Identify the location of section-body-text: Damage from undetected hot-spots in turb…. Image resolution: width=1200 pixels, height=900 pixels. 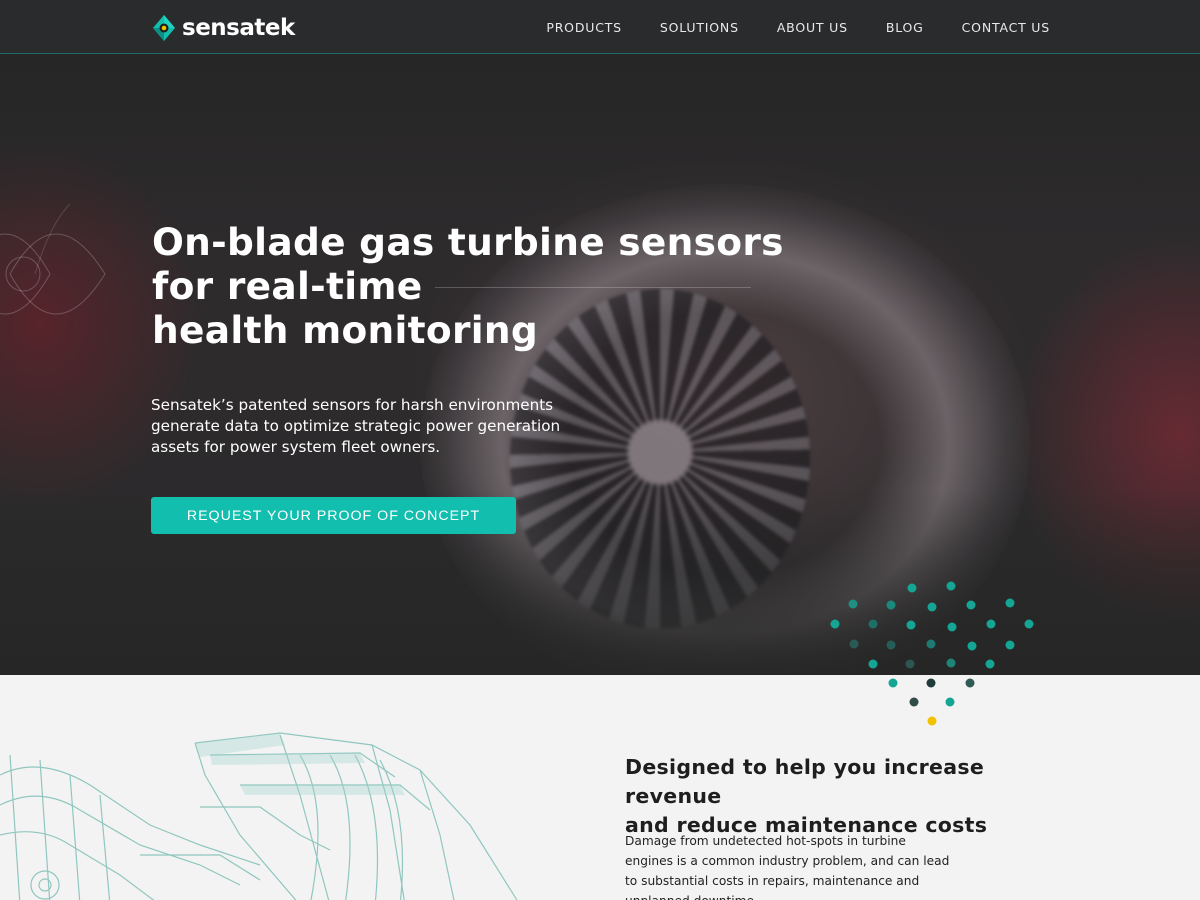
(787, 867).